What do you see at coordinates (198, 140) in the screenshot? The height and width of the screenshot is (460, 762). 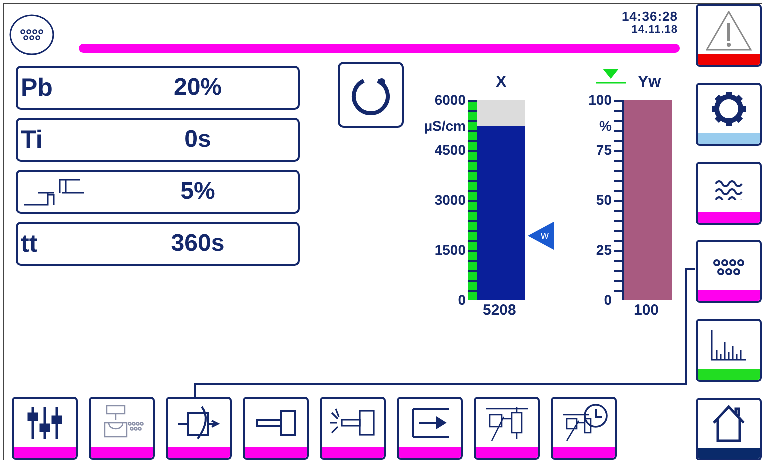 I see `parameter-value: 0s` at bounding box center [198, 140].